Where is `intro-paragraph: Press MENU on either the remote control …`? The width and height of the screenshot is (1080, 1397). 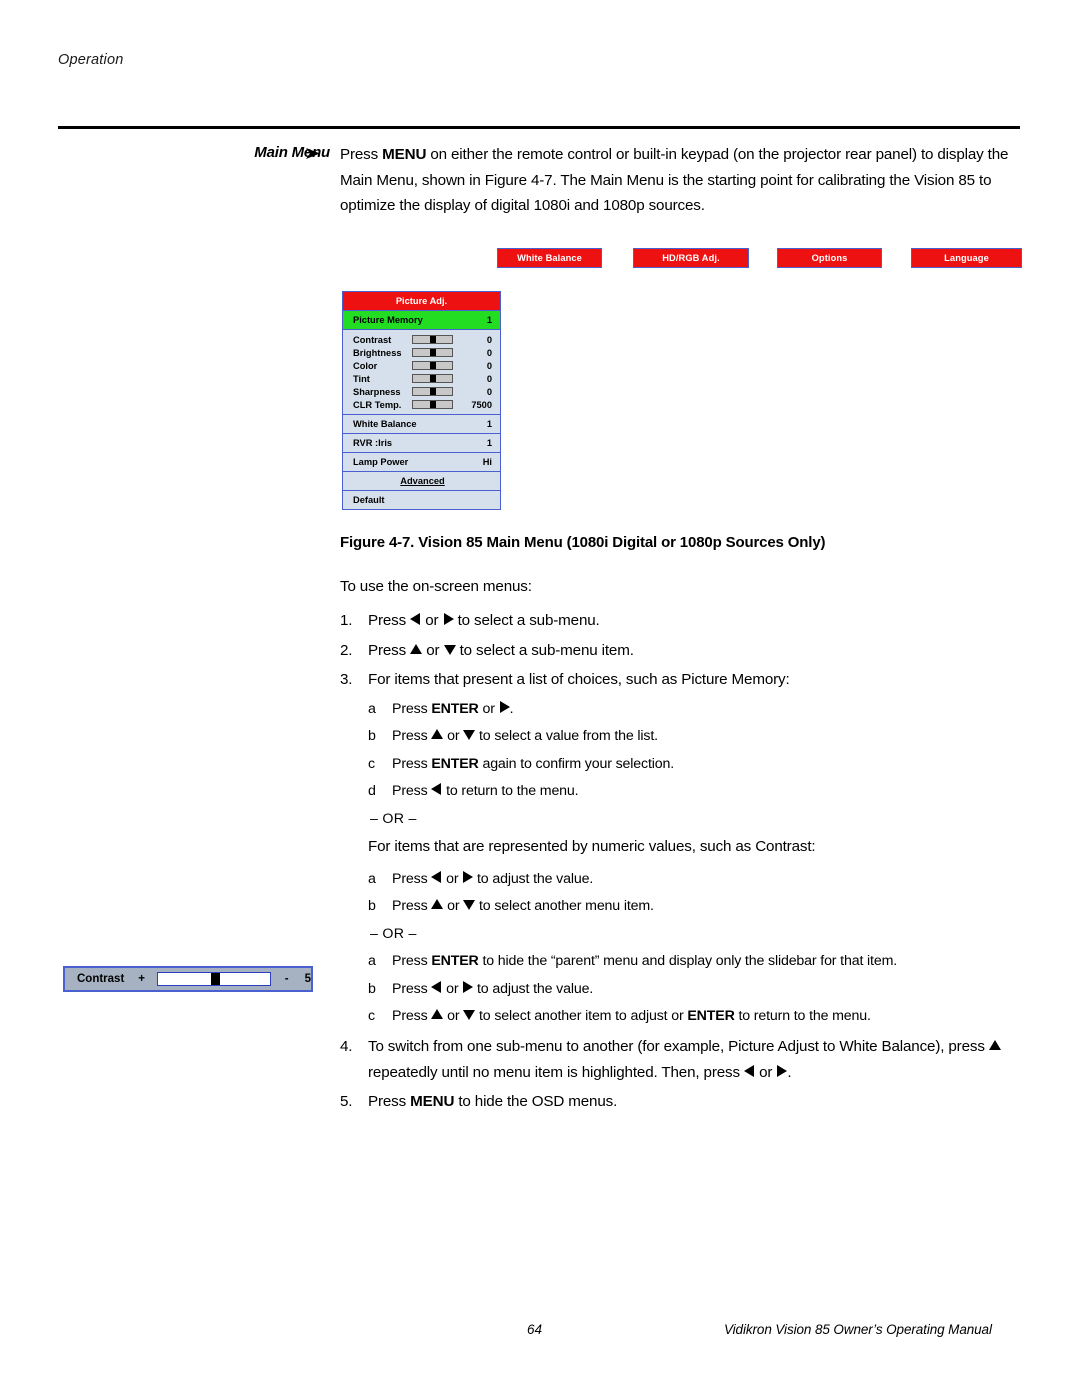 intro-paragraph: Press MENU on either the remote control … is located at coordinates (683, 180).